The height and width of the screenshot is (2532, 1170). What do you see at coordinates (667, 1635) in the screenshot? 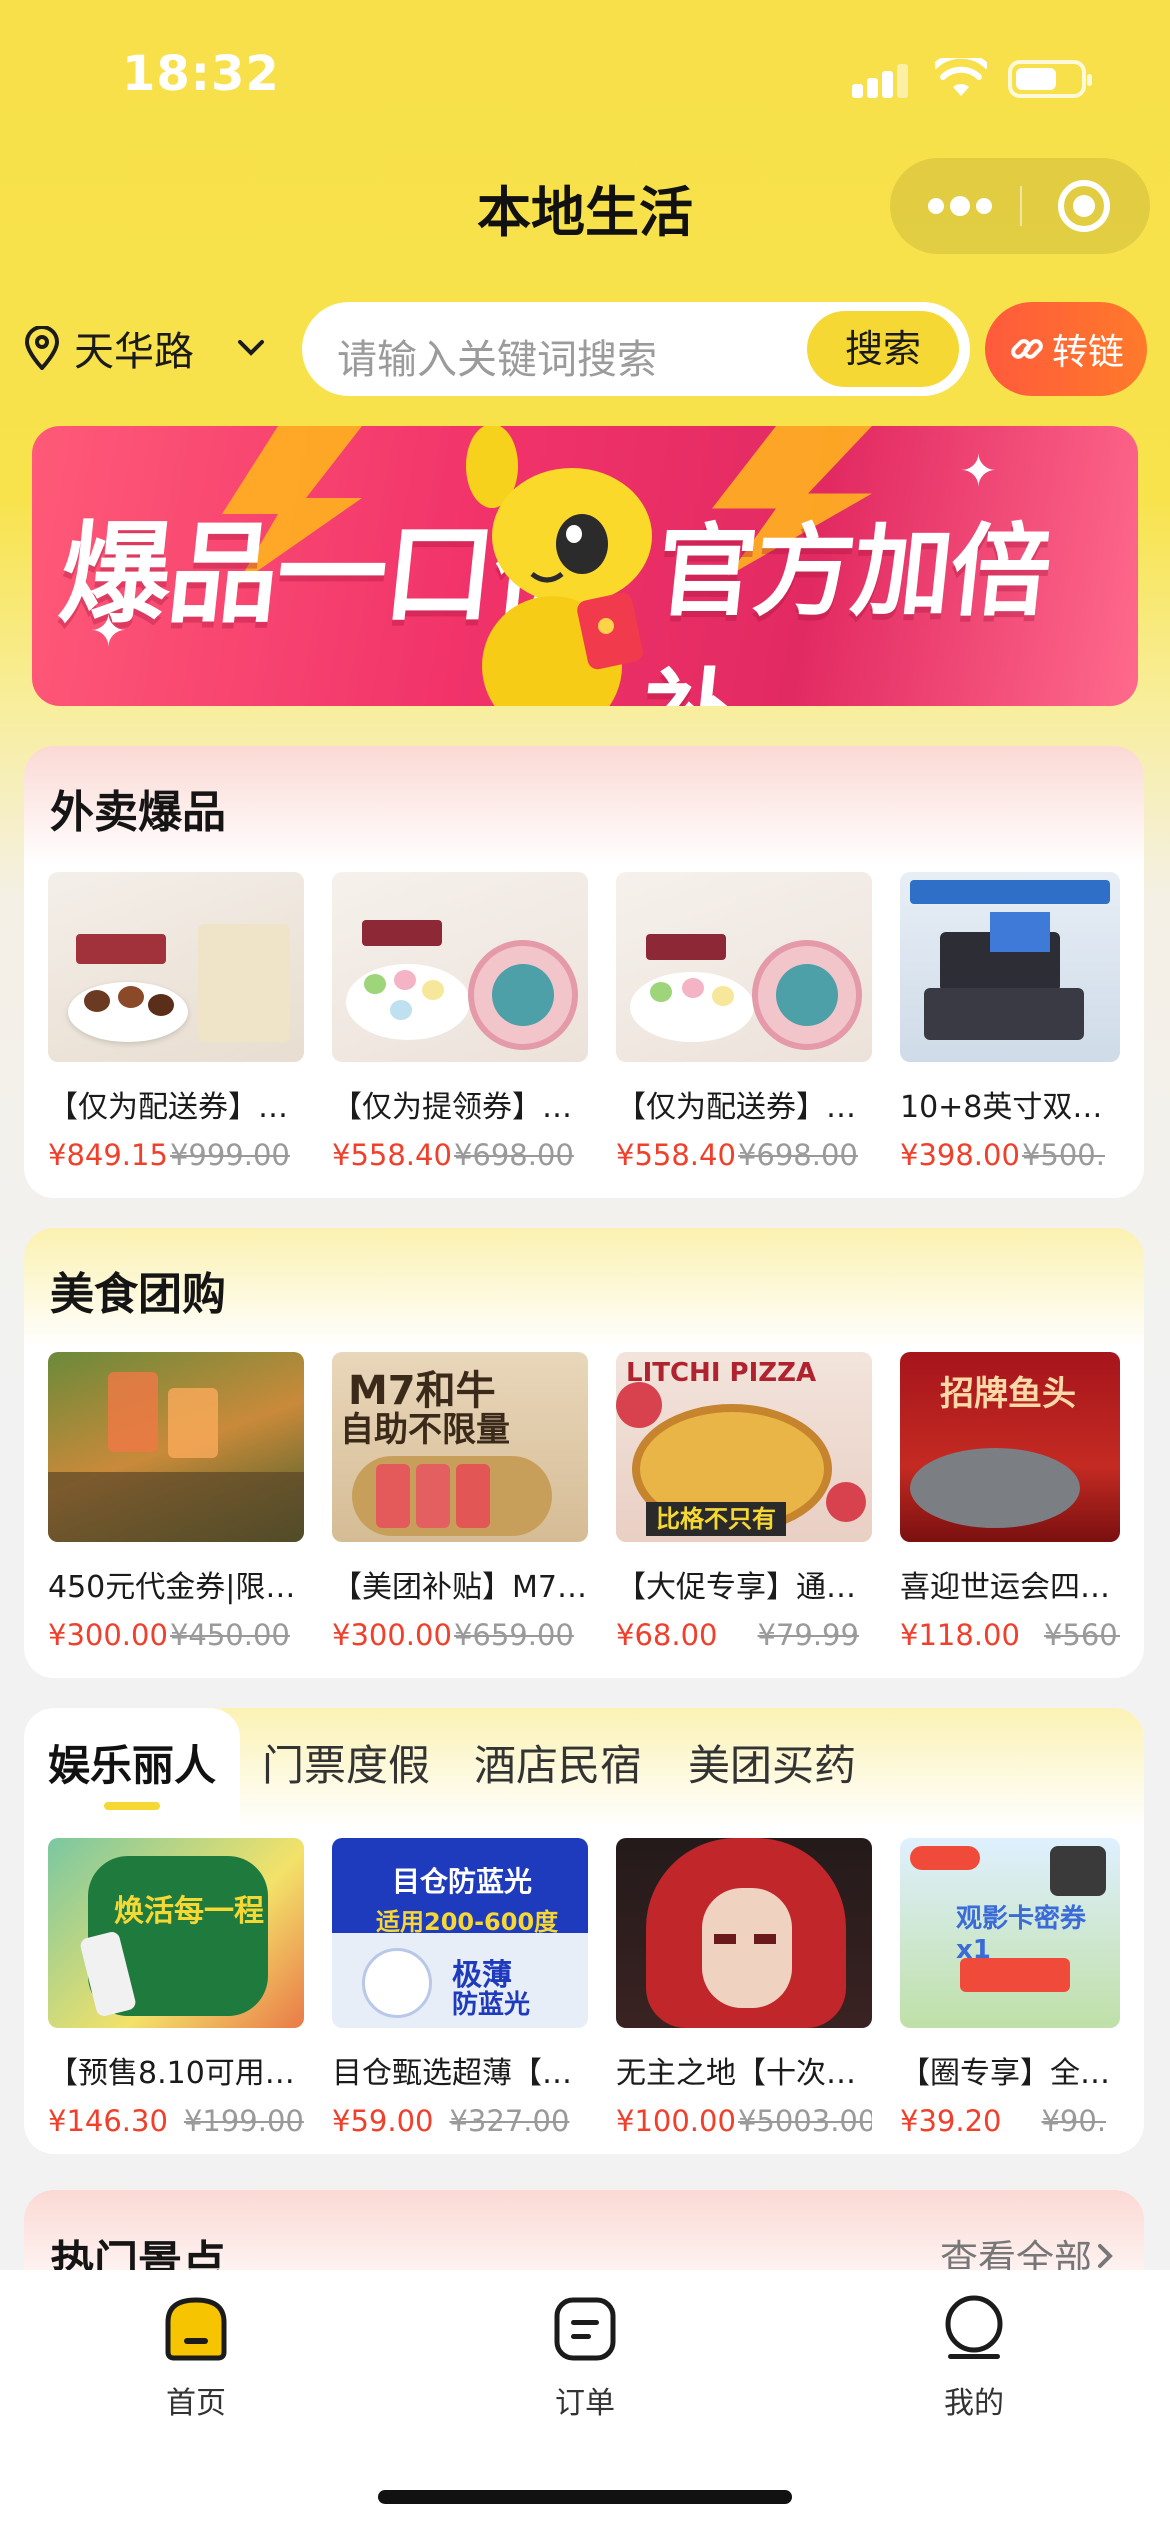
I see `product-price: ¥68.00` at bounding box center [667, 1635].